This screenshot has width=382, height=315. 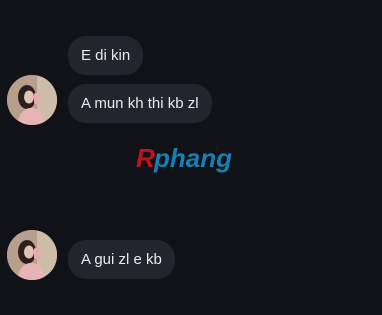 I want to click on message-text: A gui zl e kb, so click(x=121, y=259).